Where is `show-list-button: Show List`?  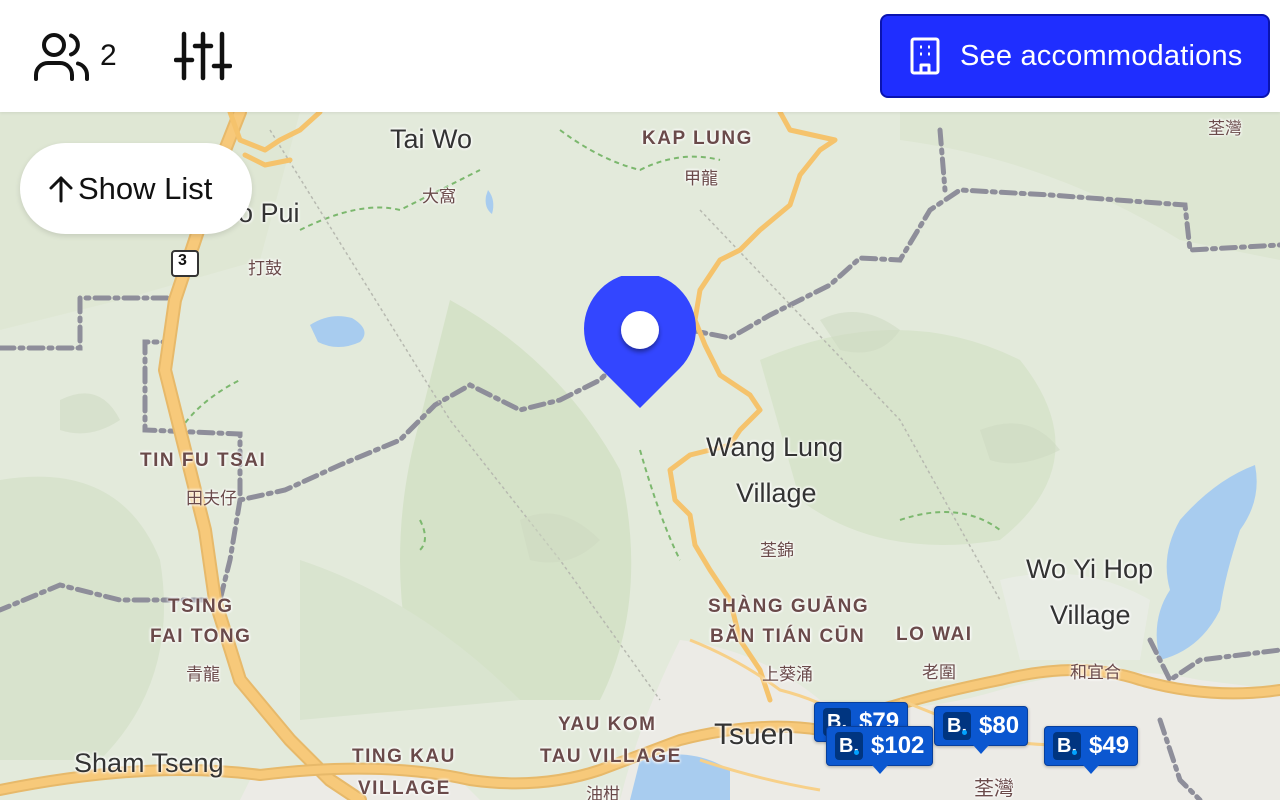
show-list-button: Show List is located at coordinates (136, 188).